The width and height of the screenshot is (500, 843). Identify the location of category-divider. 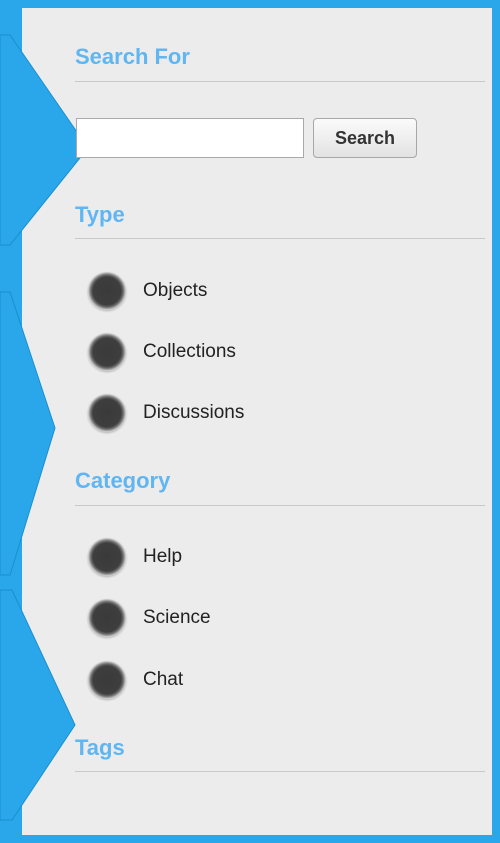
(280, 505).